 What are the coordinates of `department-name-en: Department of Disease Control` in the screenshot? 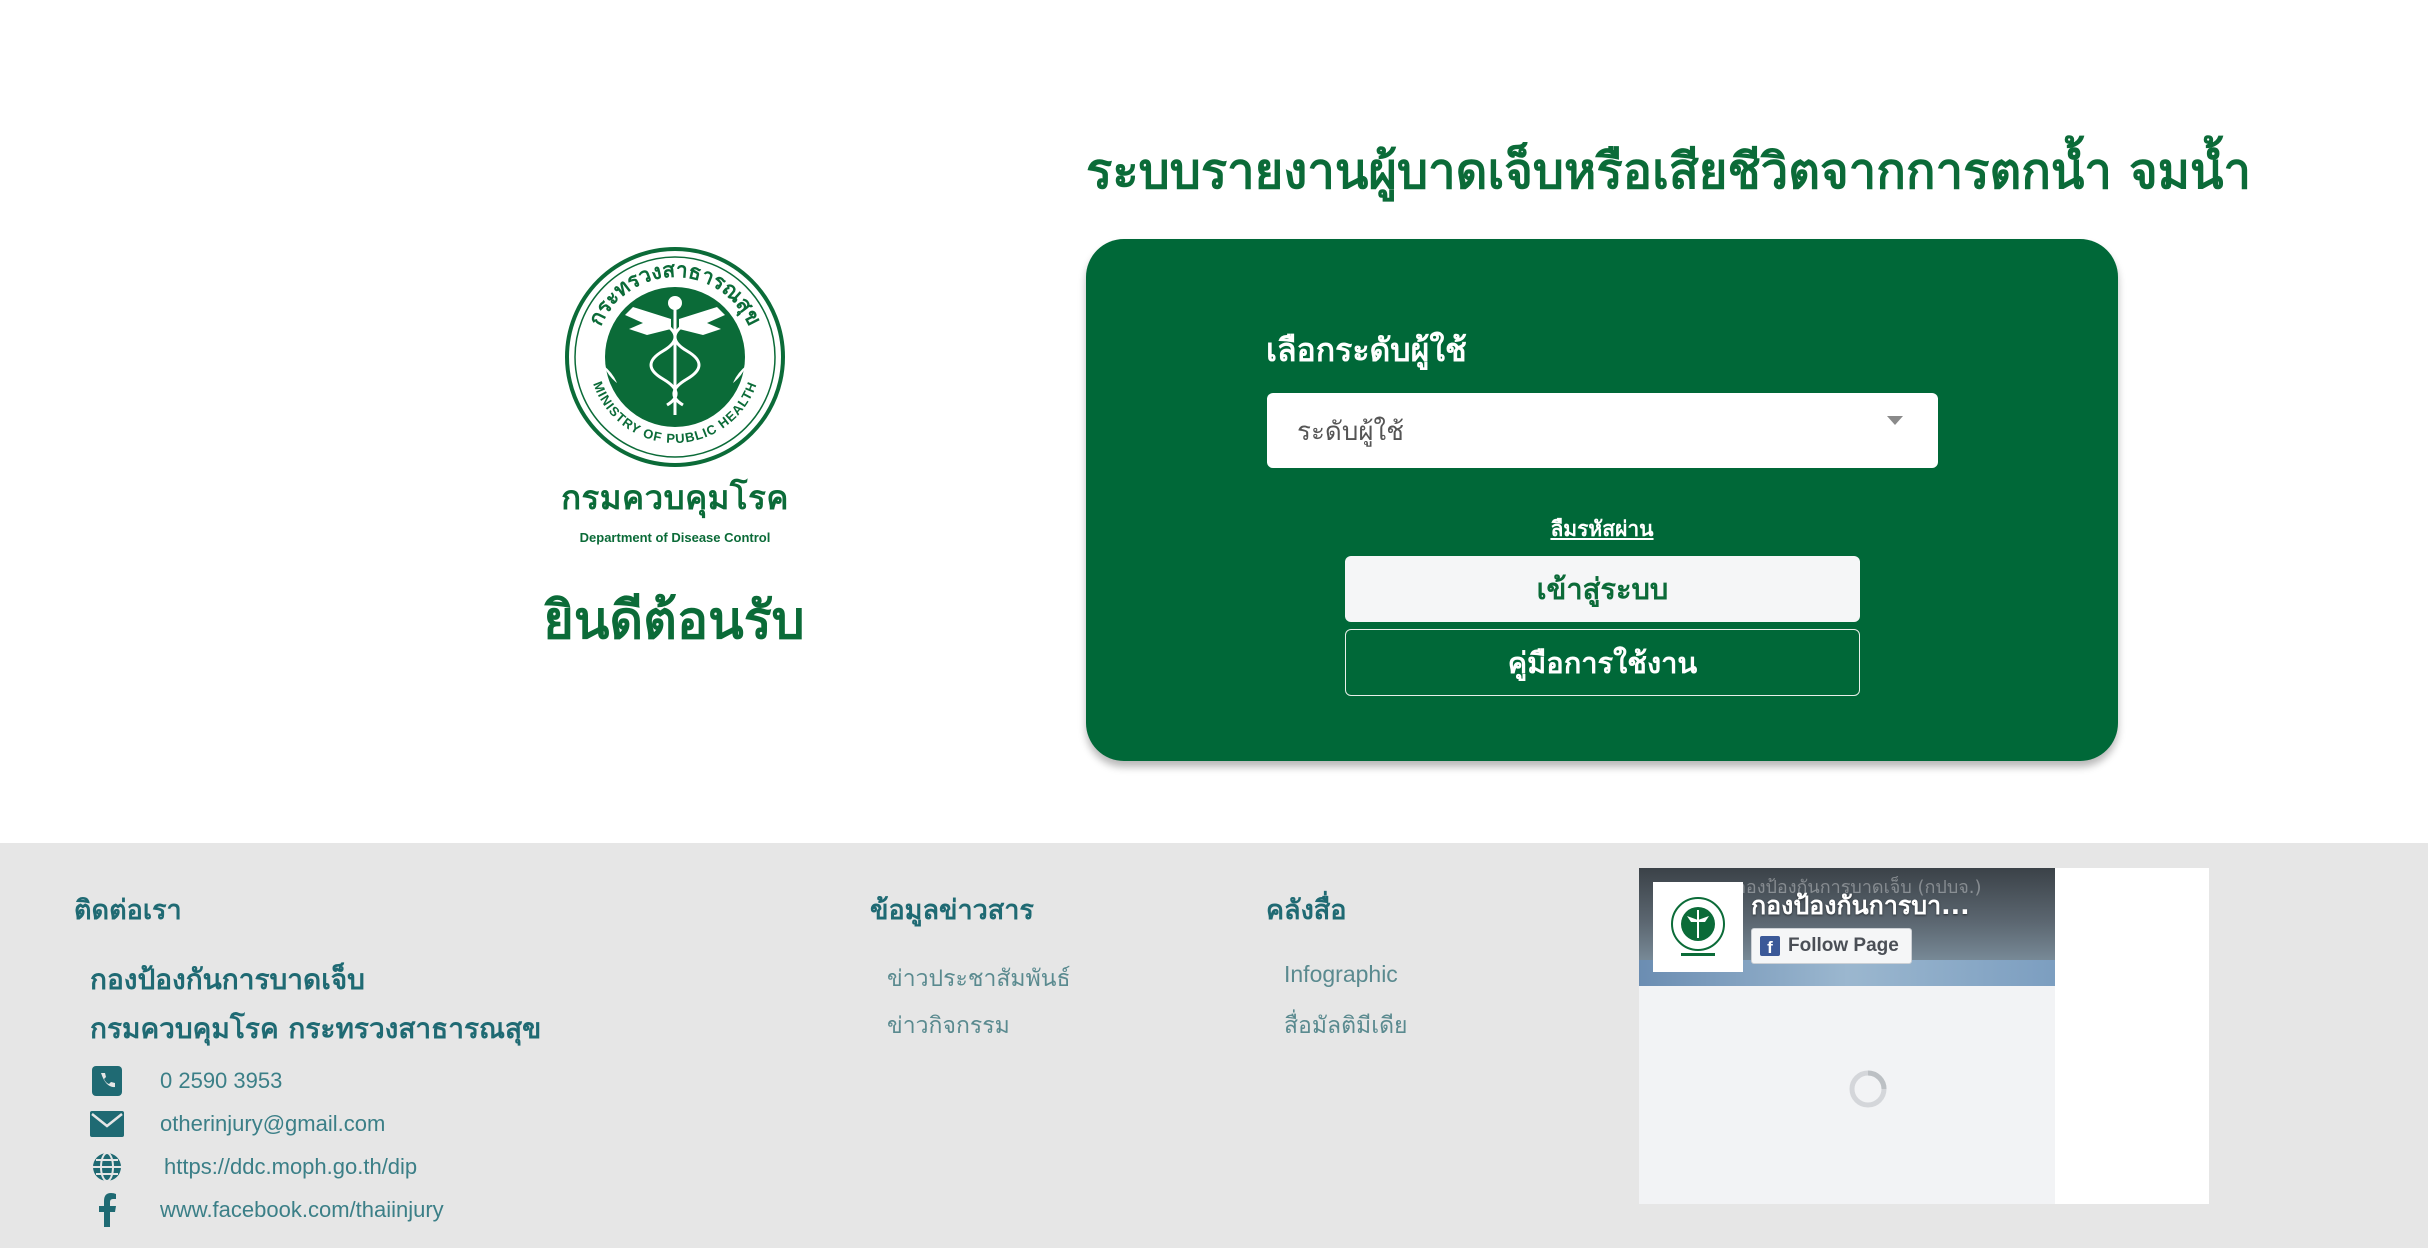 It's located at (675, 537).